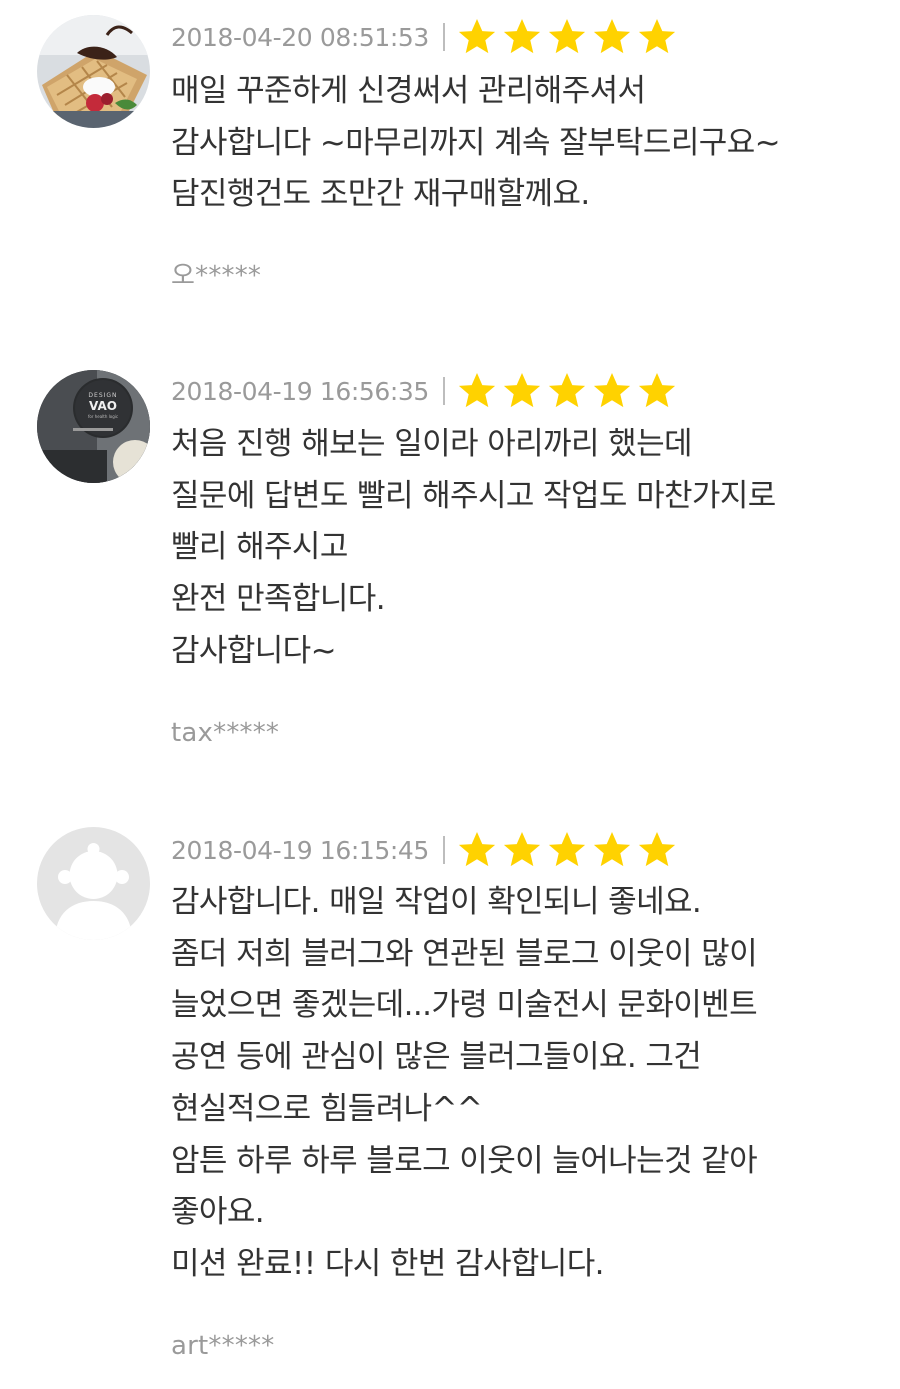 The image size is (900, 1389). Describe the element at coordinates (102, 395) in the screenshot. I see `avatar-logo-text: DESIGN` at that location.